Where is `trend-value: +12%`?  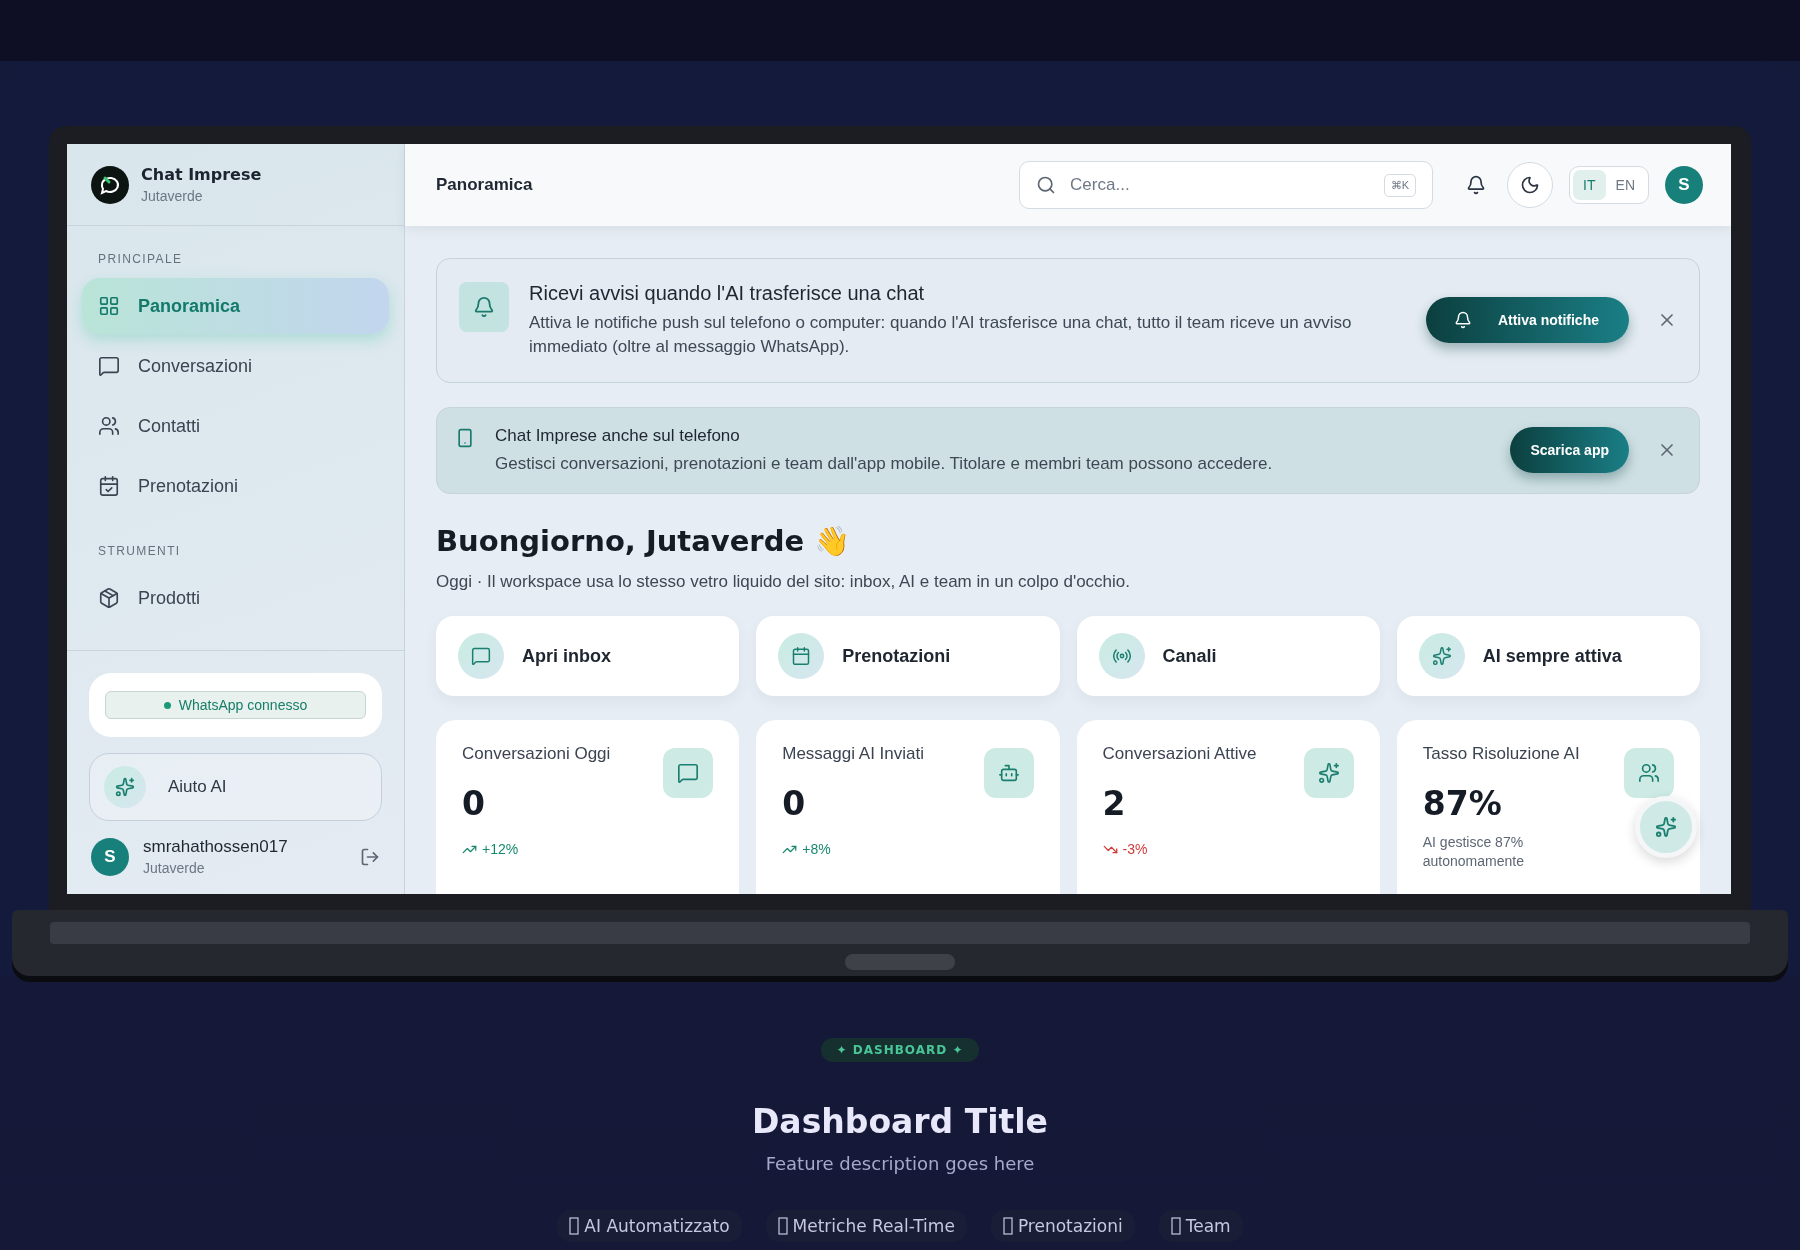 trend-value: +12% is located at coordinates (500, 849).